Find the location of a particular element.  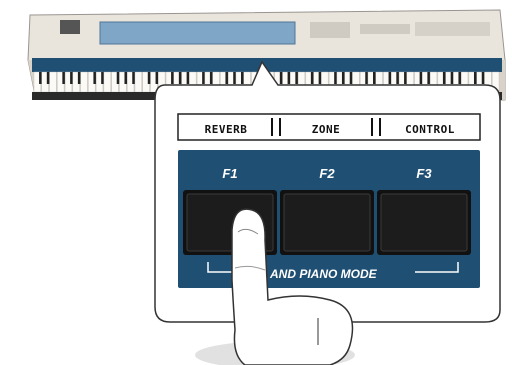

f2-button is located at coordinates (327, 222).